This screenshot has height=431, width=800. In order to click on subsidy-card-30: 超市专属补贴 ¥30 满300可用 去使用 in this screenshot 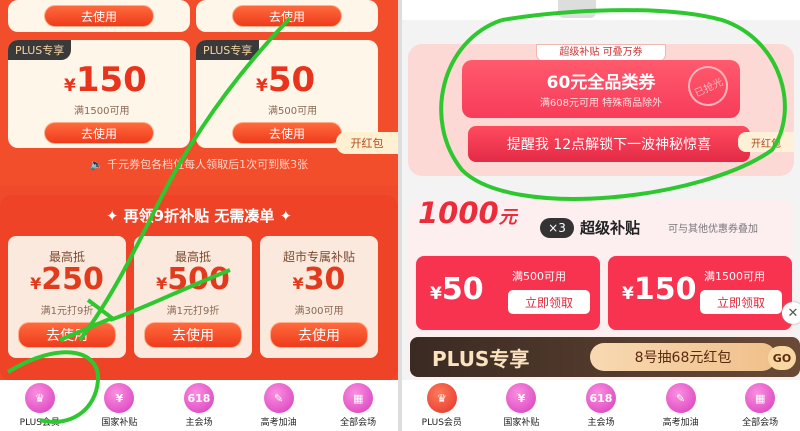, I will do `click(319, 297)`.